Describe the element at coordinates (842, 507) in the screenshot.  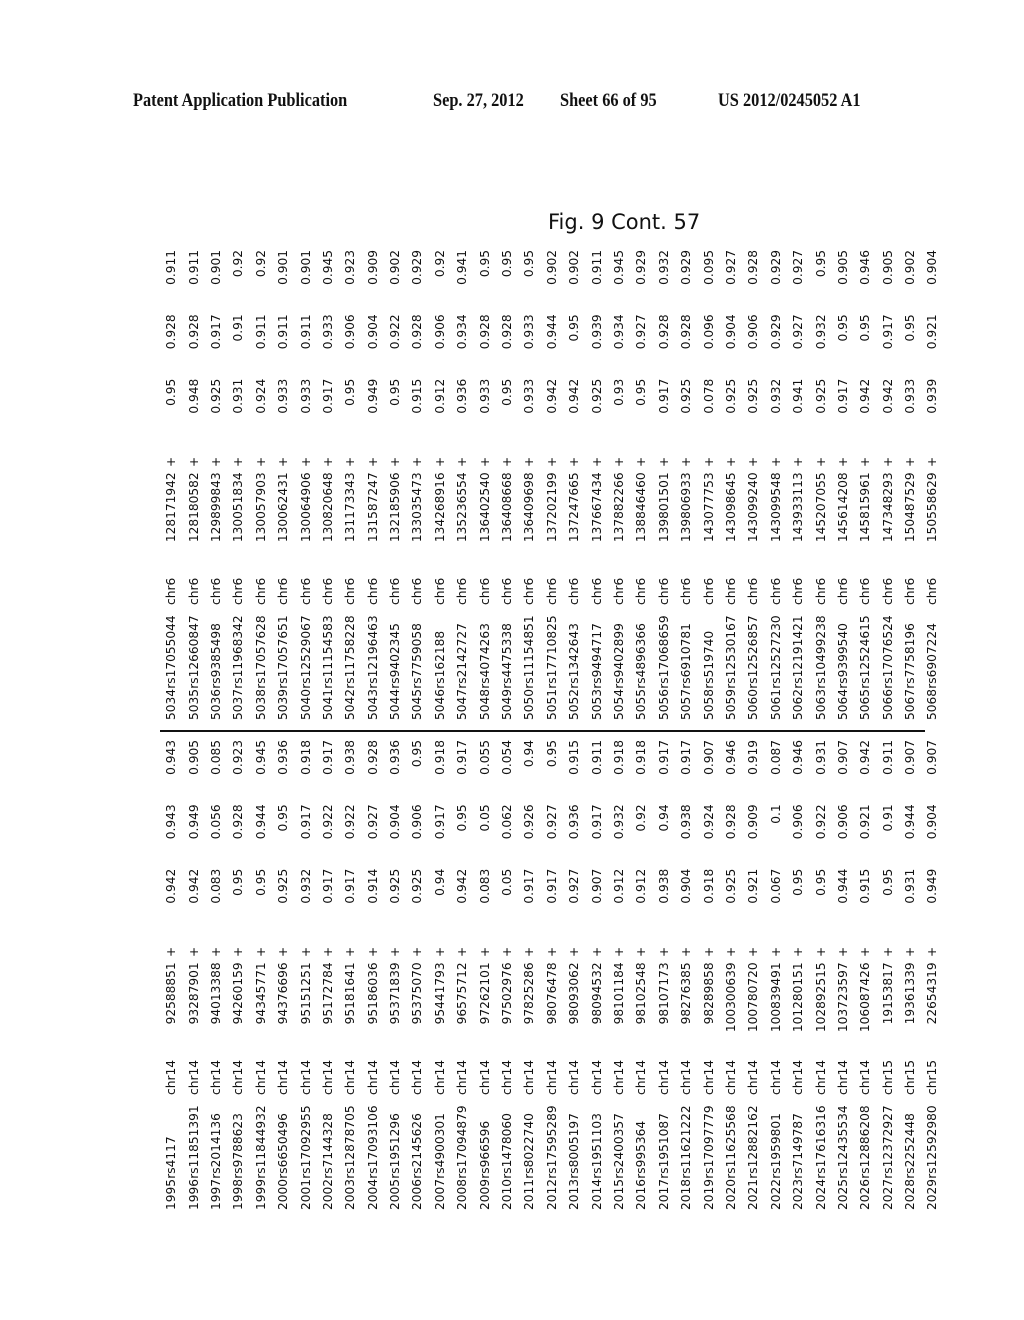
I see `position: 145614208` at that location.